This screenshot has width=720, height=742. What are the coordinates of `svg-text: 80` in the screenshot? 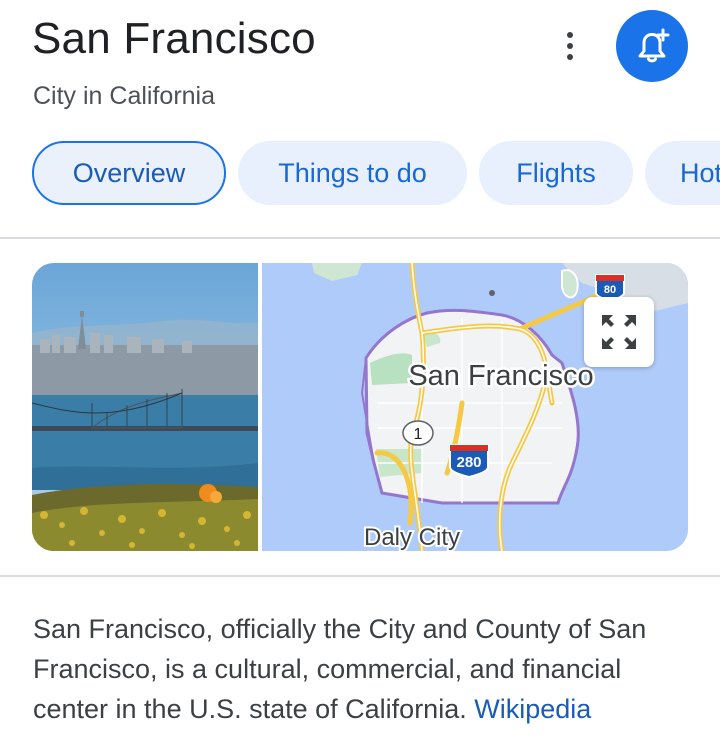 It's located at (610, 290).